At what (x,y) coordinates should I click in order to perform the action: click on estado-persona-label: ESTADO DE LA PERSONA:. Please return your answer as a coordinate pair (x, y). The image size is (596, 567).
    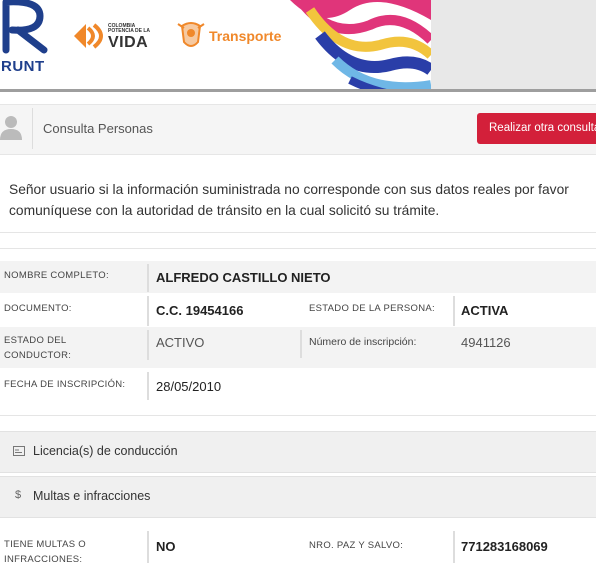
    Looking at the image, I should click on (372, 308).